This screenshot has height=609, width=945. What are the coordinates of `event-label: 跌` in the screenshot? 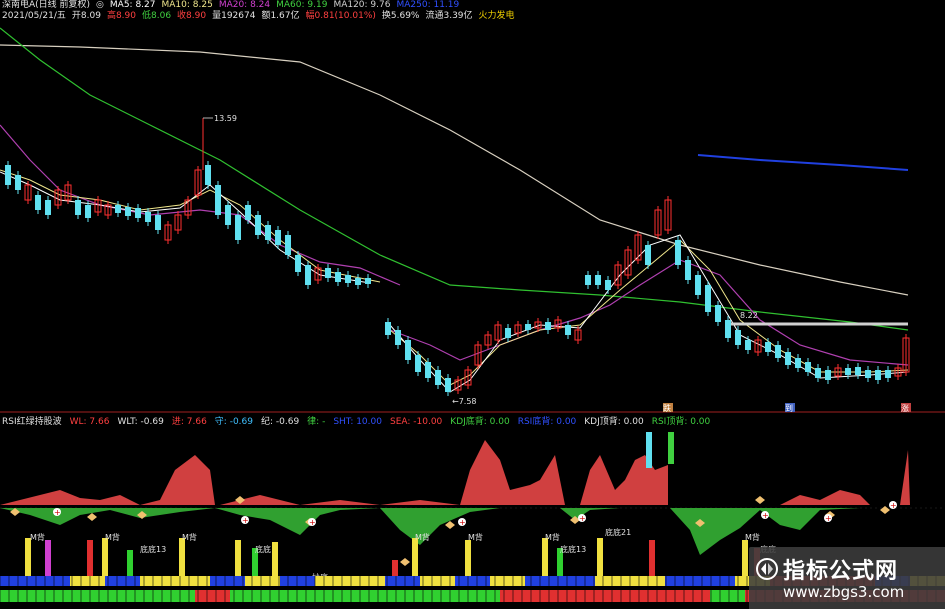 It's located at (667, 408).